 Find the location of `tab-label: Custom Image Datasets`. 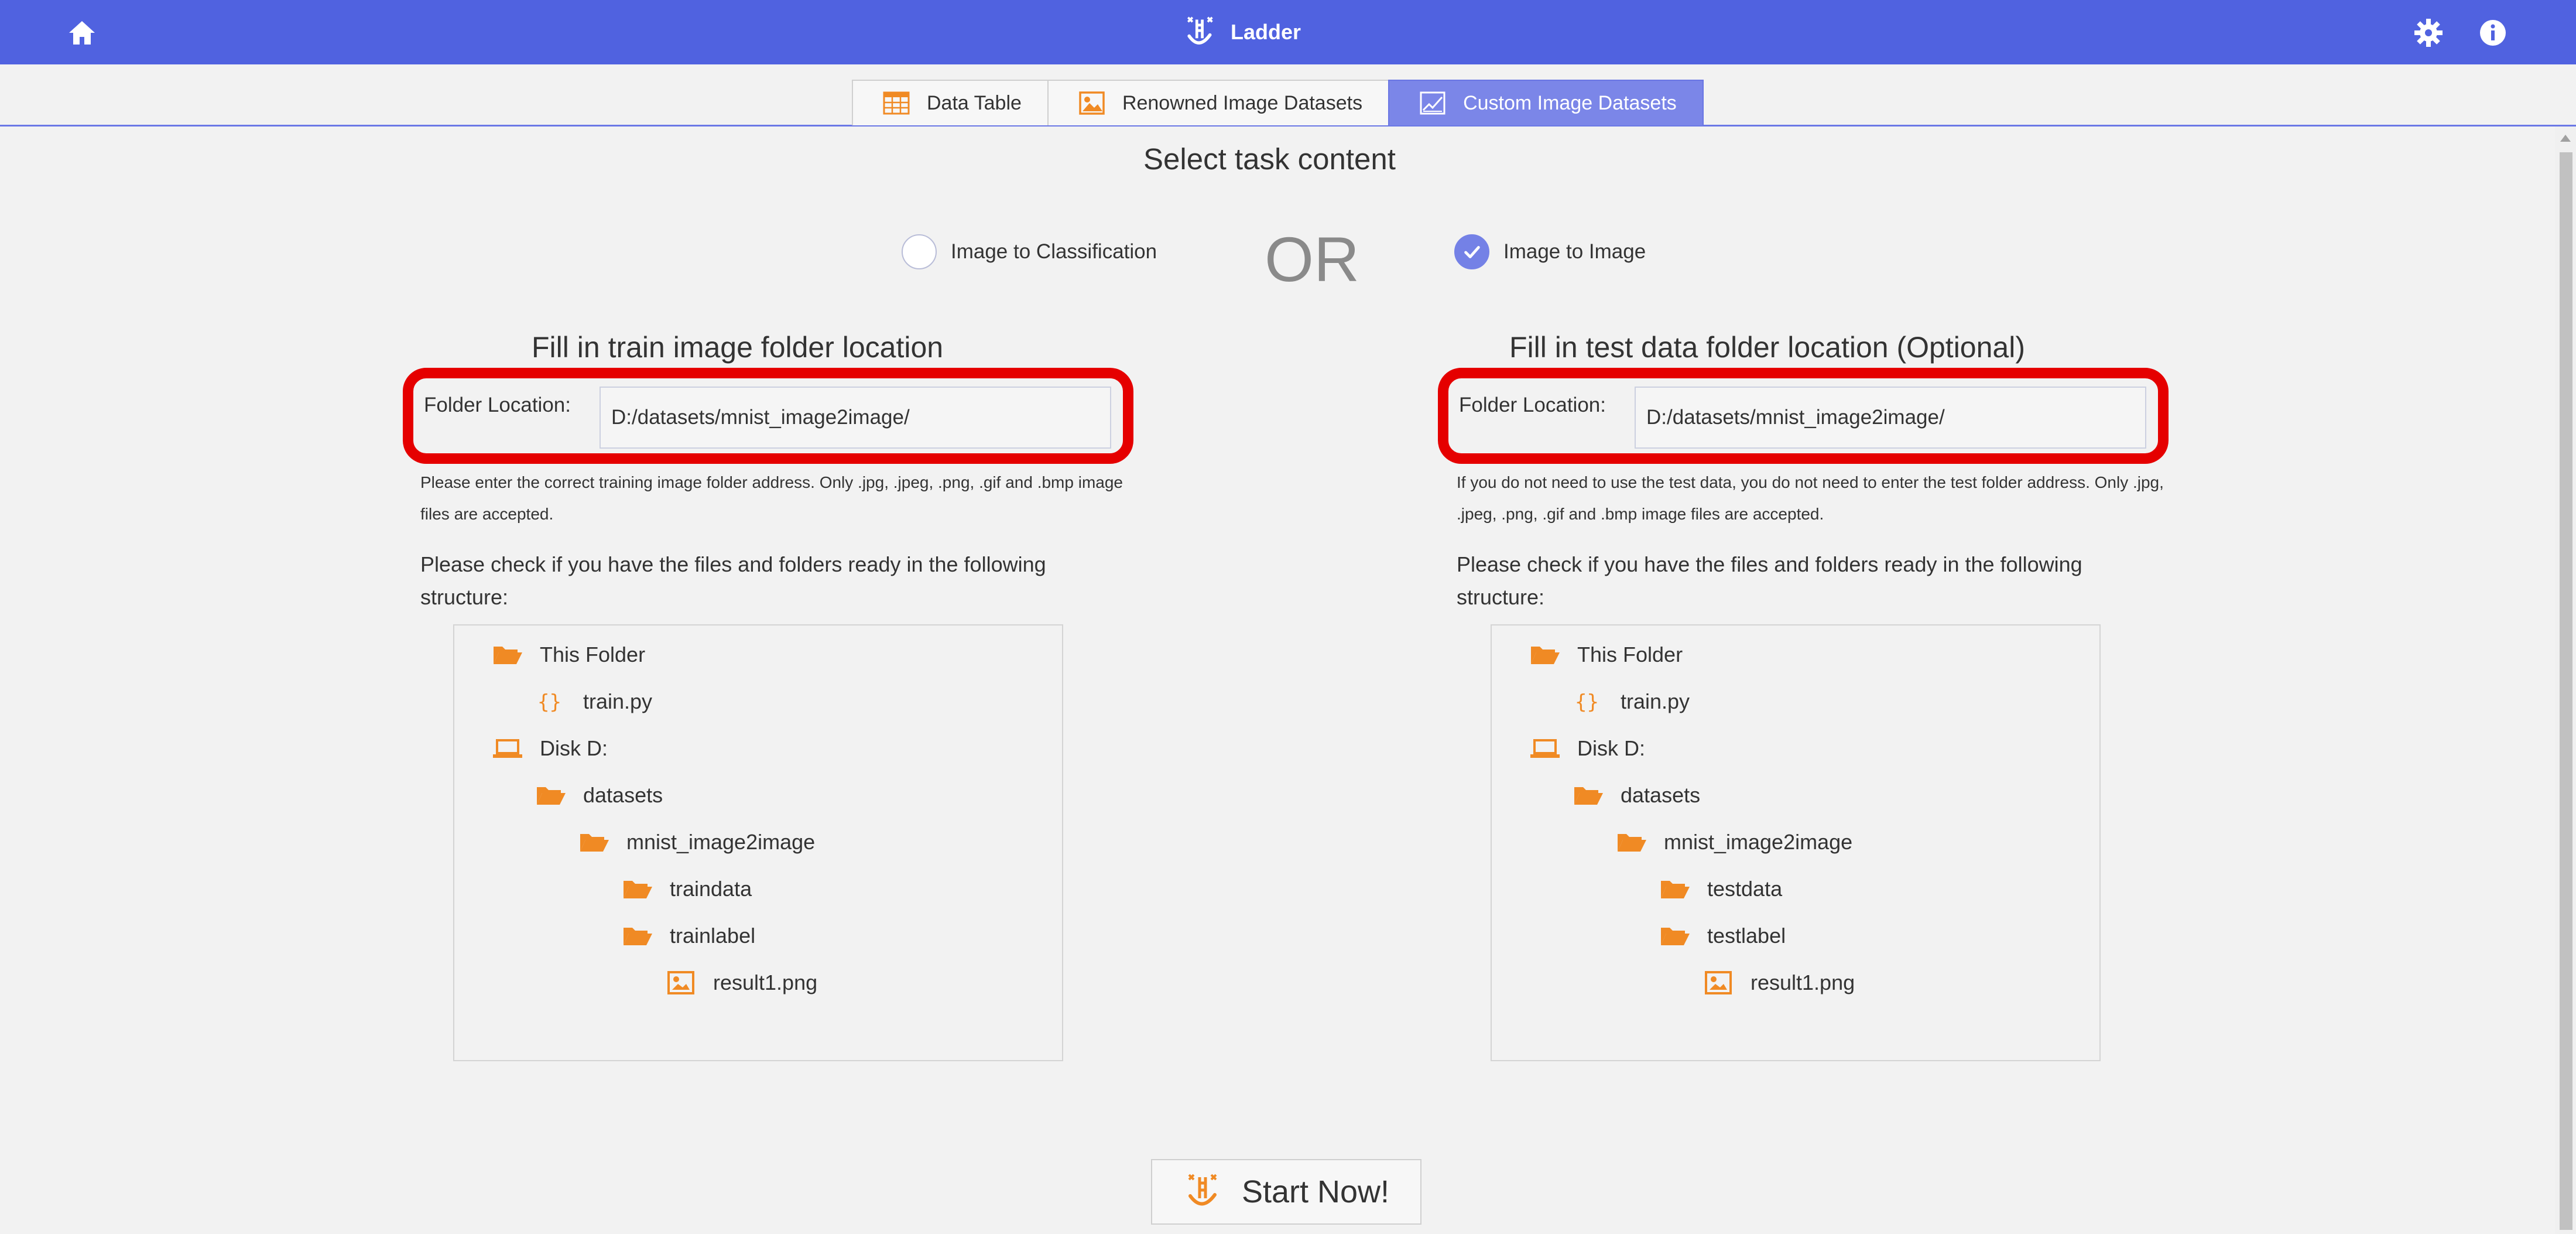

tab-label: Custom Image Datasets is located at coordinates (1570, 102).